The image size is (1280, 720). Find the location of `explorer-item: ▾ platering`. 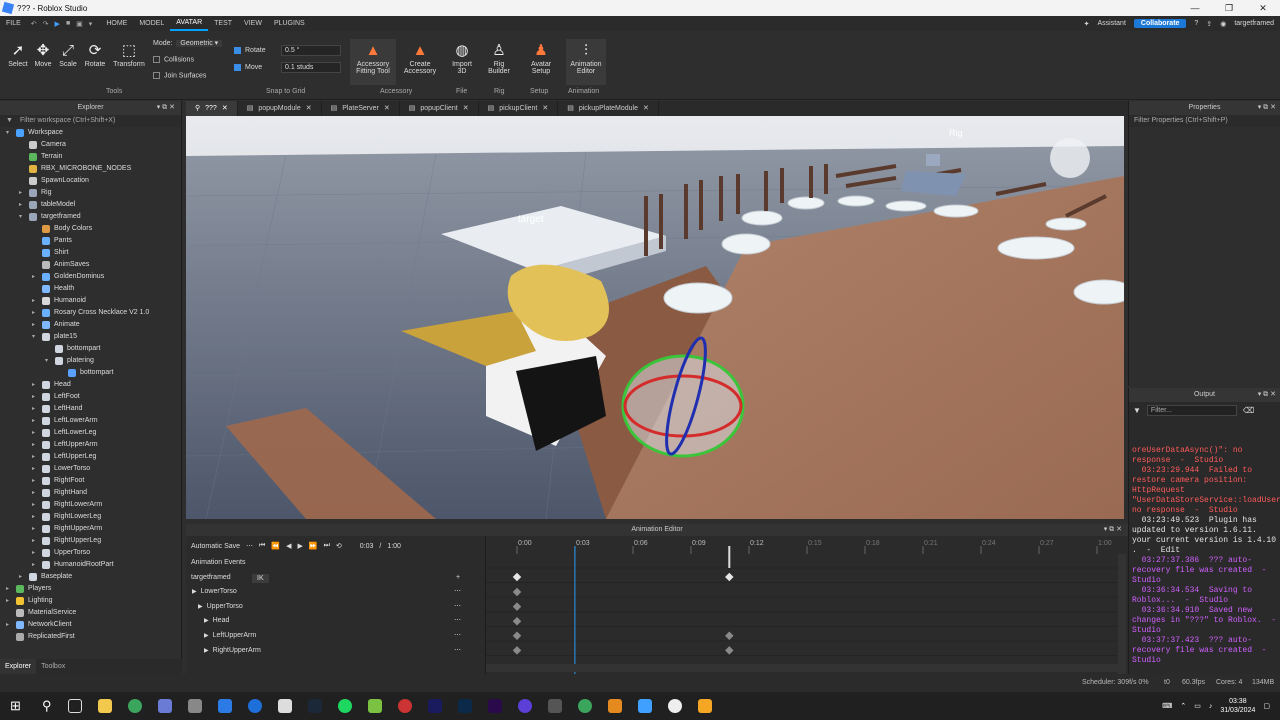

explorer-item: ▾ platering is located at coordinates (90, 361).